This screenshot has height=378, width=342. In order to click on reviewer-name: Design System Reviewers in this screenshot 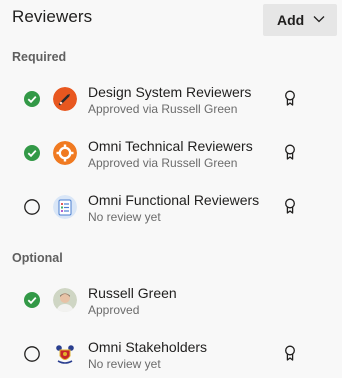, I will do `click(170, 92)`.